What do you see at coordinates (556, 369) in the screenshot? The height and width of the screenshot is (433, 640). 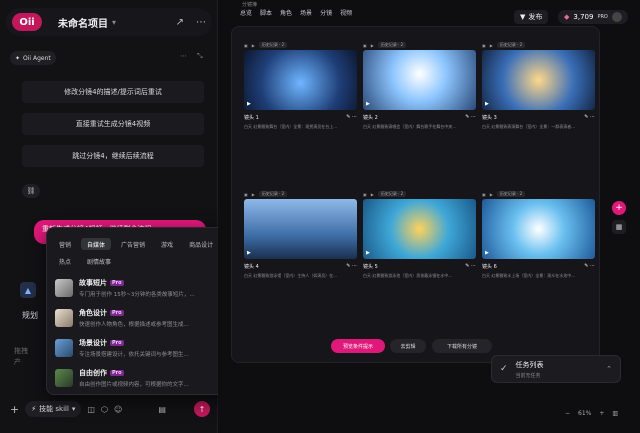 I see `task-list-panel: ✓ 任务列表 当前无任务 ⌃` at bounding box center [556, 369].